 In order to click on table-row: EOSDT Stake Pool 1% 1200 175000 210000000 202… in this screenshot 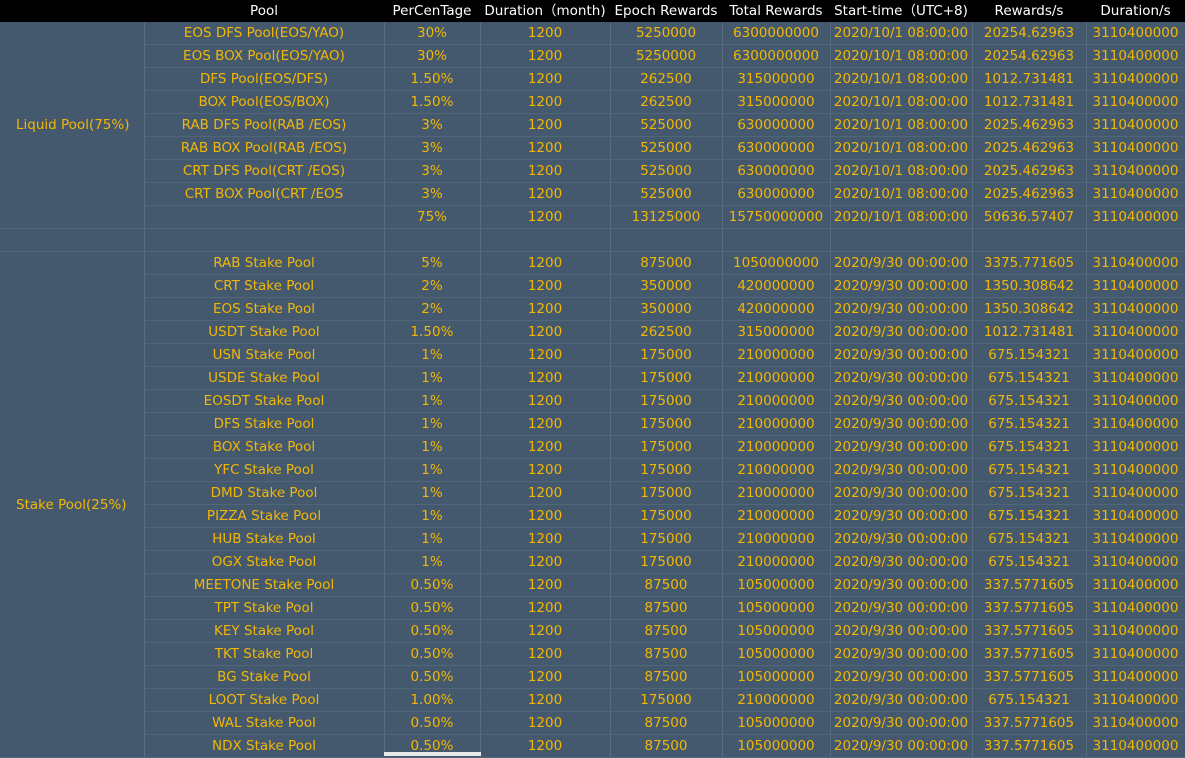, I will do `click(592, 401)`.